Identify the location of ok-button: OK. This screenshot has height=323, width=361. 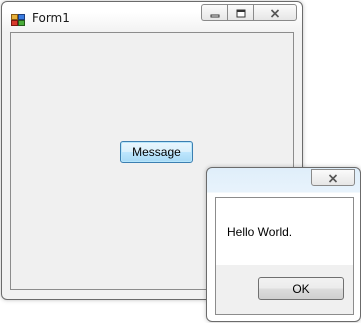
(301, 288).